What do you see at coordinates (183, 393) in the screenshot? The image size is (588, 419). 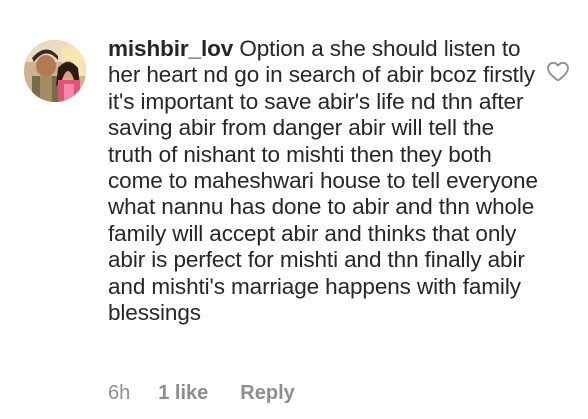 I see `likes-count-link: 1 like` at bounding box center [183, 393].